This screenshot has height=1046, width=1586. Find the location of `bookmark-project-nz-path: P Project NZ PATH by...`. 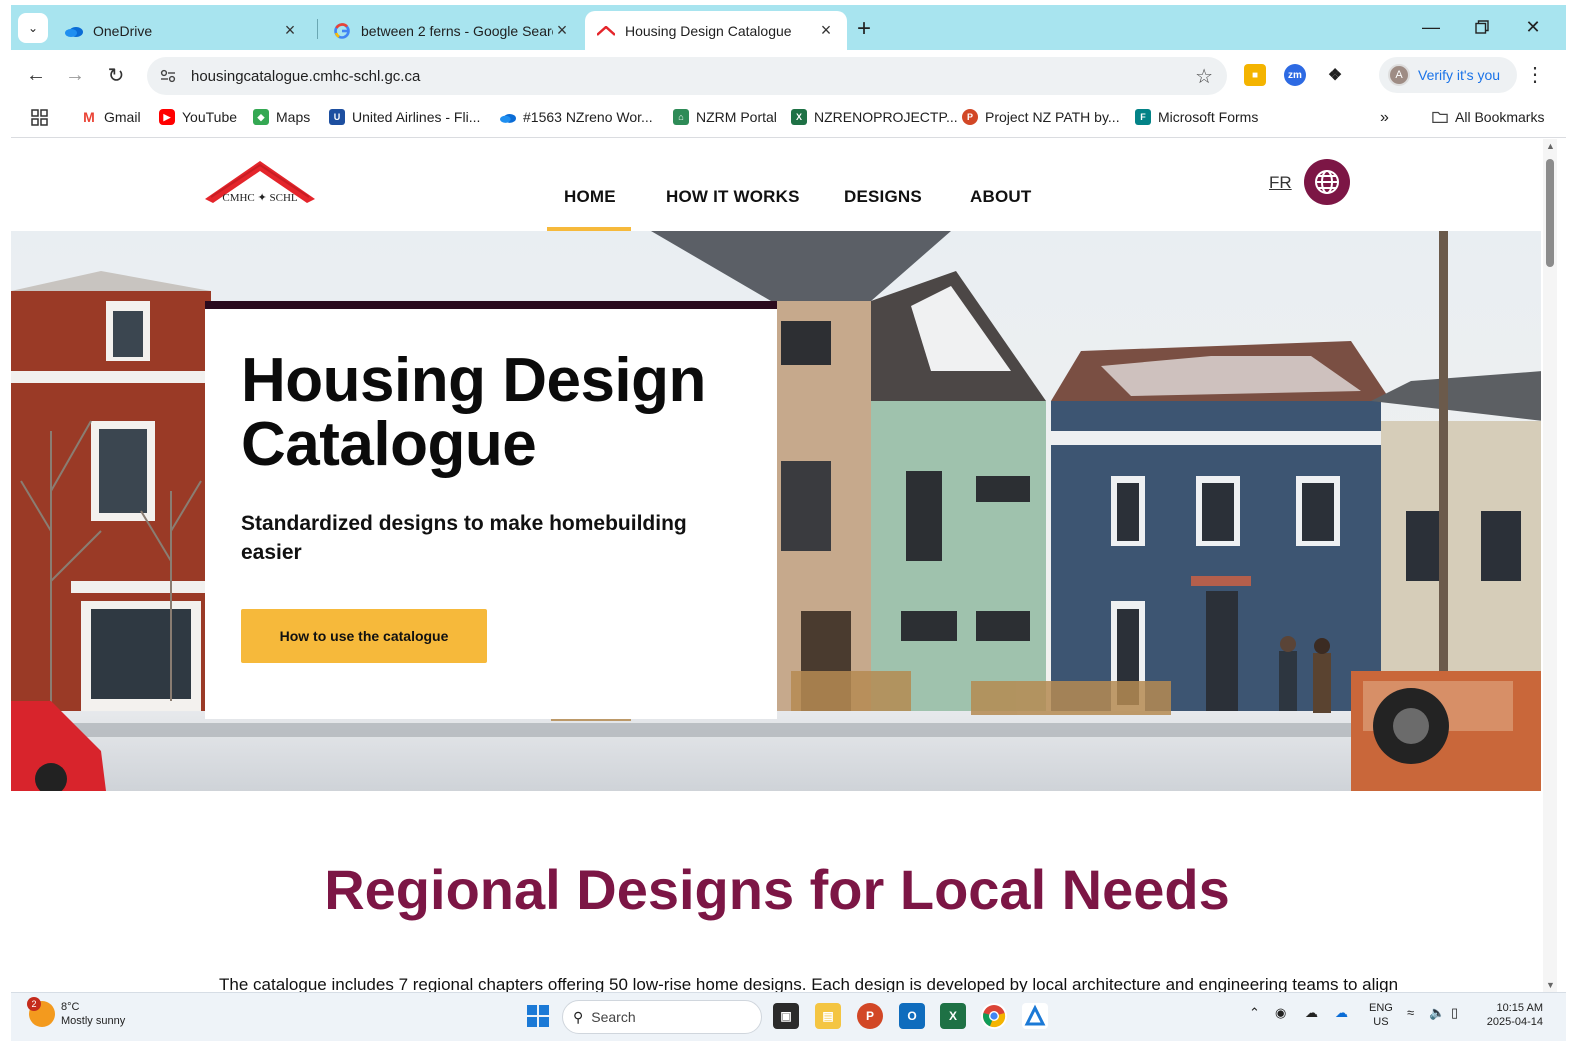

bookmark-project-nz-path: P Project NZ PATH by... is located at coordinates (1041, 117).